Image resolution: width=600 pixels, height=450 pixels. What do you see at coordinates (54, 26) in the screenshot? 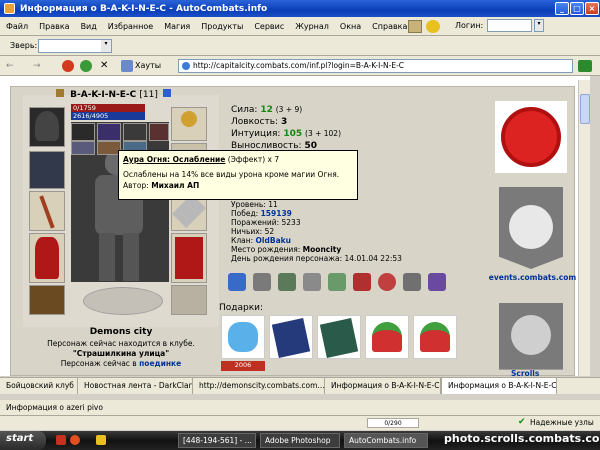
I see `menu-edit: Правка` at bounding box center [54, 26].